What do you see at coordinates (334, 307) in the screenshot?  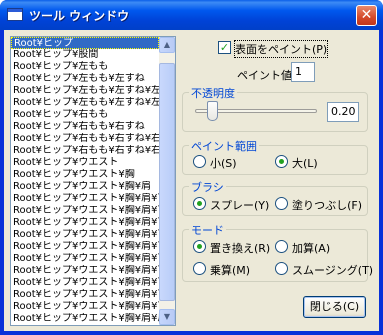 I see `close-button: 閉じる(C)` at bounding box center [334, 307].